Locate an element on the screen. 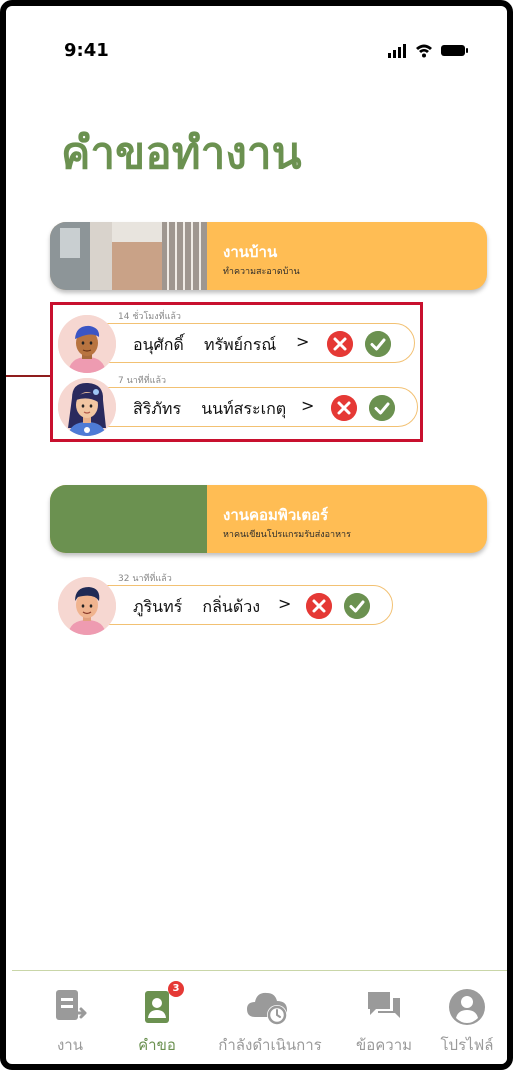  page-title: คำขอทำงาน is located at coordinates (181, 153).